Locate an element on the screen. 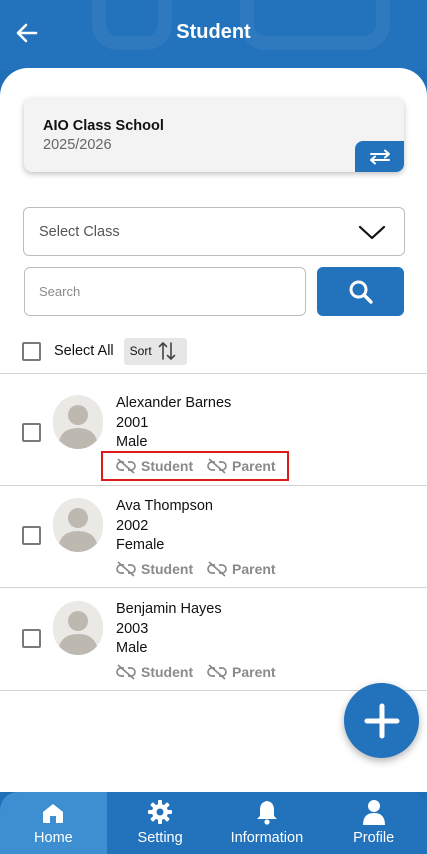  student-name: Alexander Barnes is located at coordinates (174, 403).